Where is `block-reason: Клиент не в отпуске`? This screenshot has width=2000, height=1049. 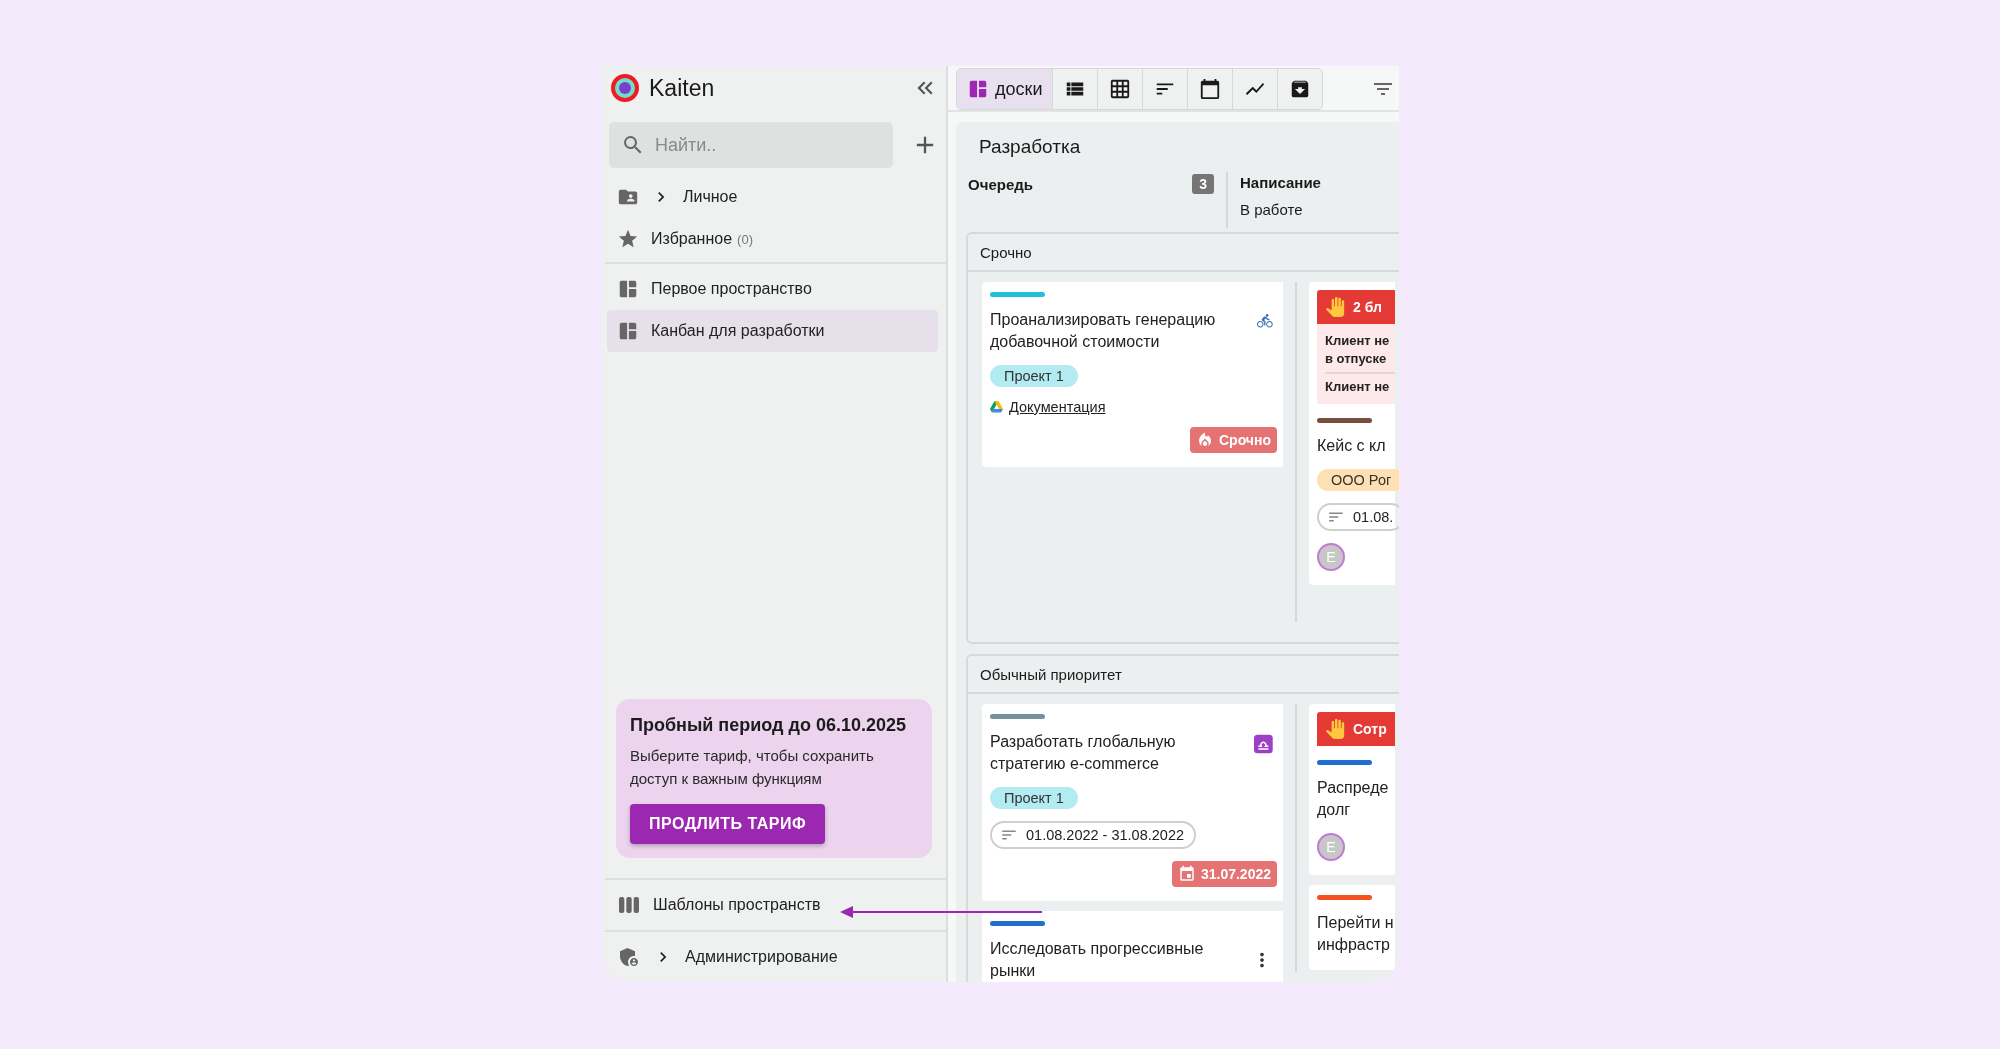
block-reason: Клиент не в отпуске is located at coordinates (1358, 350).